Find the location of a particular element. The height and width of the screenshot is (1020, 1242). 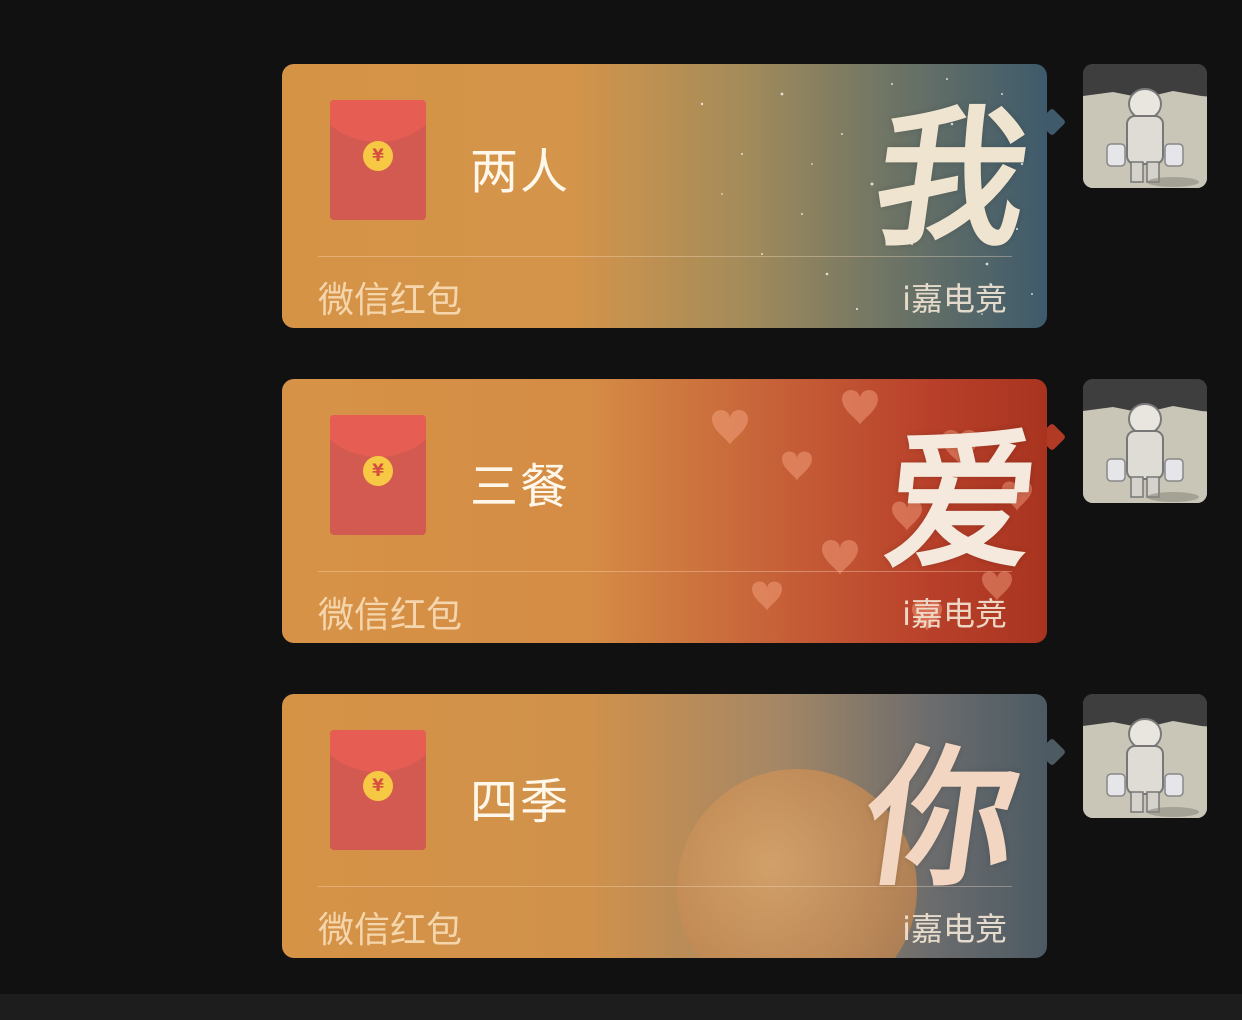

calligraphy-character: 我 is located at coordinates (952, 179).